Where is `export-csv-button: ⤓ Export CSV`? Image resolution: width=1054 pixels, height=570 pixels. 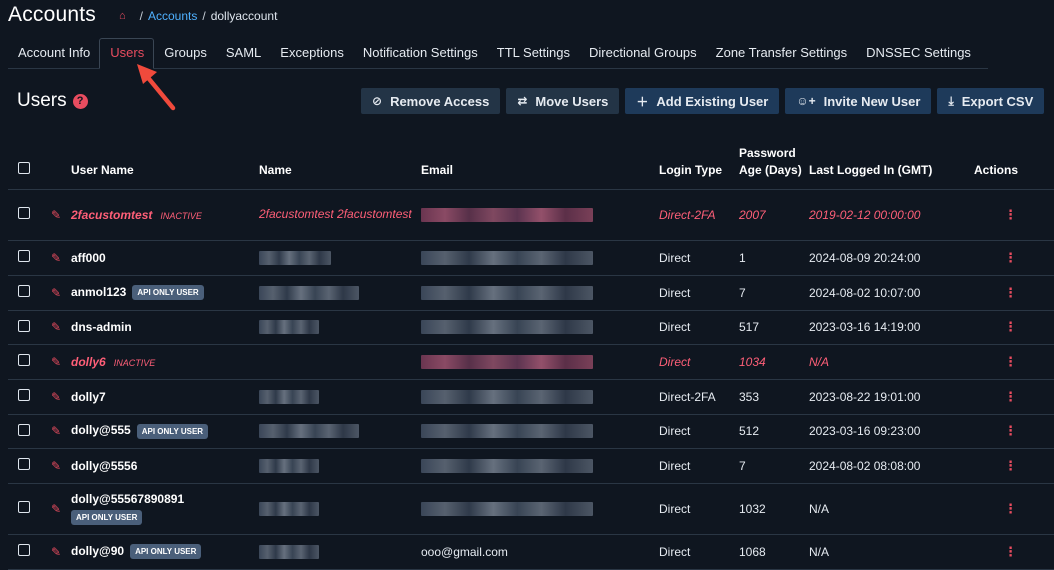
export-csv-button: ⤓ Export CSV is located at coordinates (991, 101).